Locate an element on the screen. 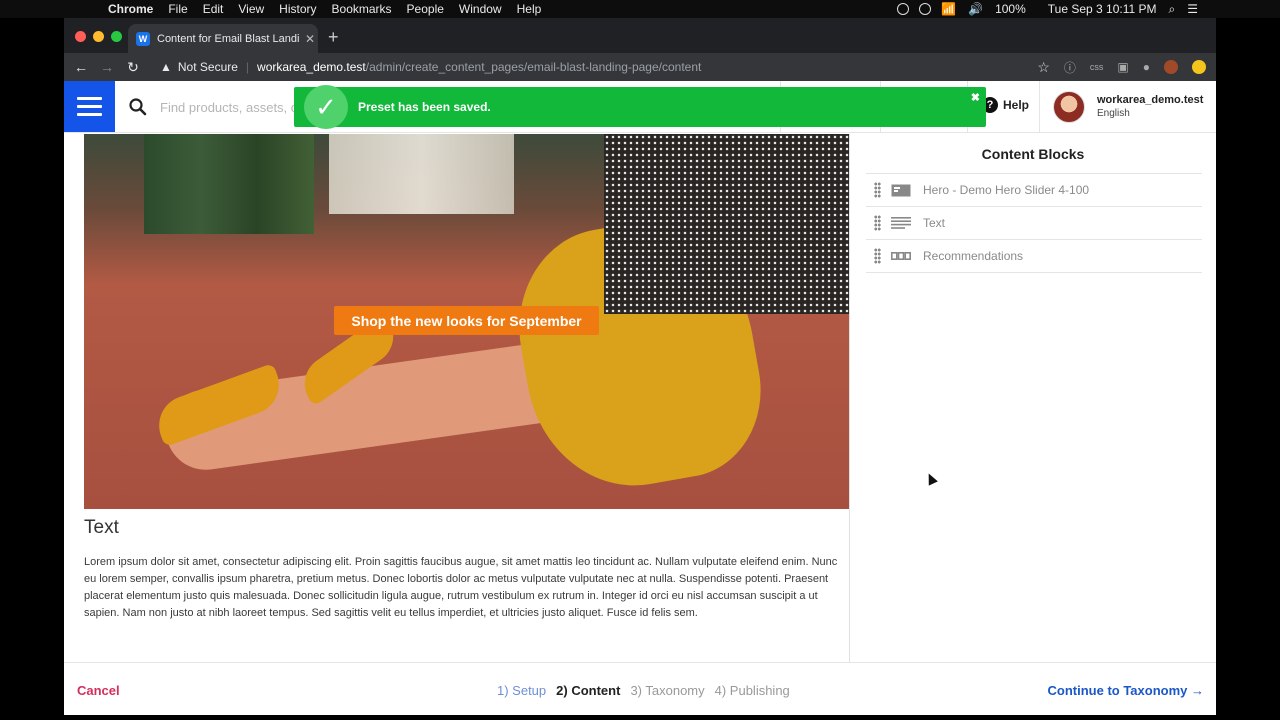 This screenshot has width=1280, height=720. hero-cta-button: Shop the new looks for September is located at coordinates (466, 320).